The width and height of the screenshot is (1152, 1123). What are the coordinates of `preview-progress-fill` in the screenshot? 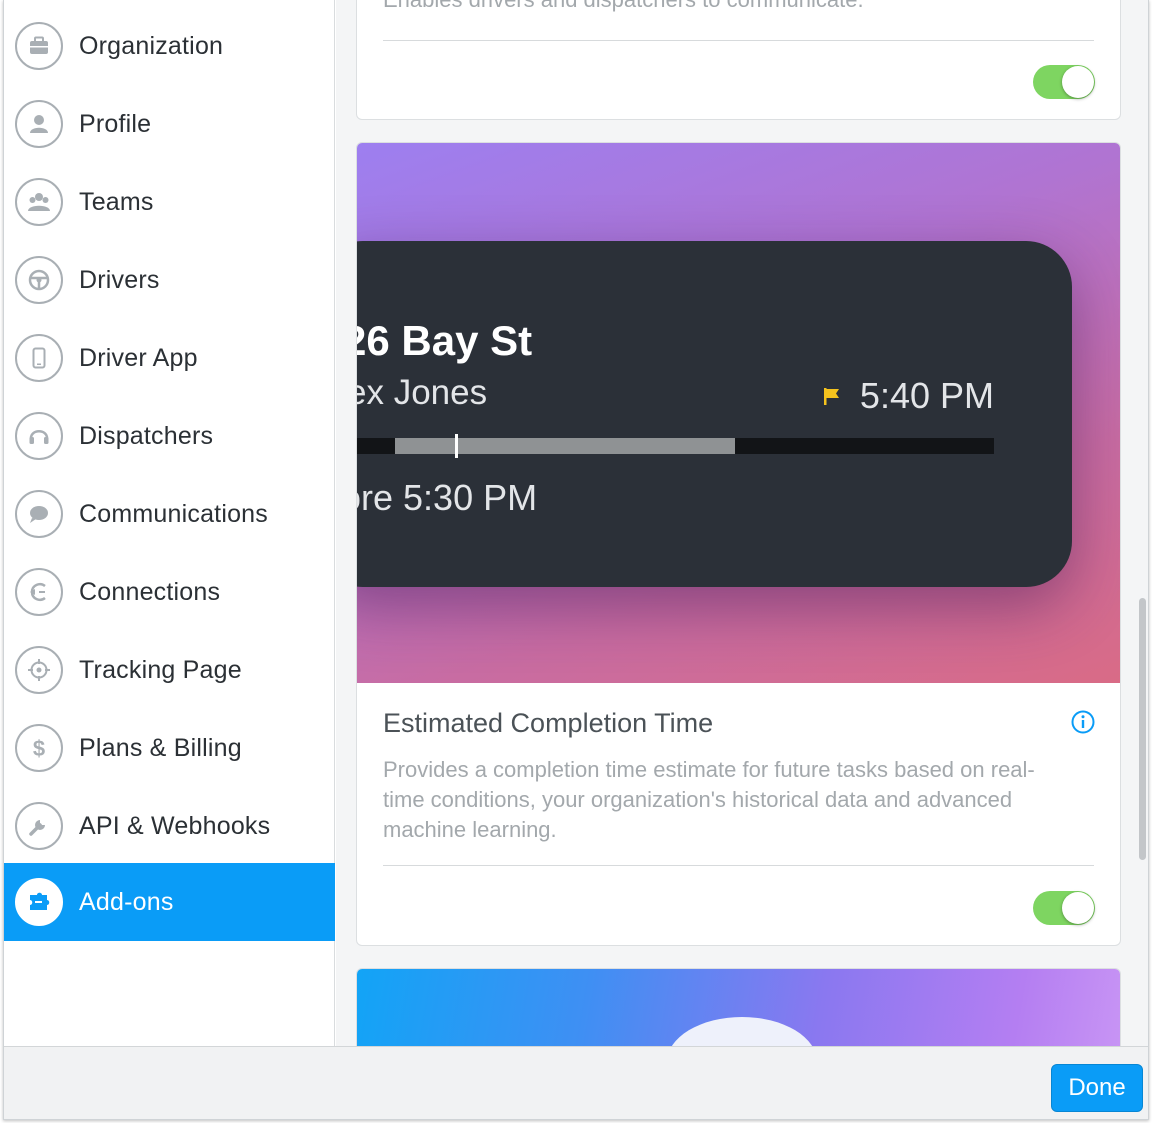 It's located at (565, 446).